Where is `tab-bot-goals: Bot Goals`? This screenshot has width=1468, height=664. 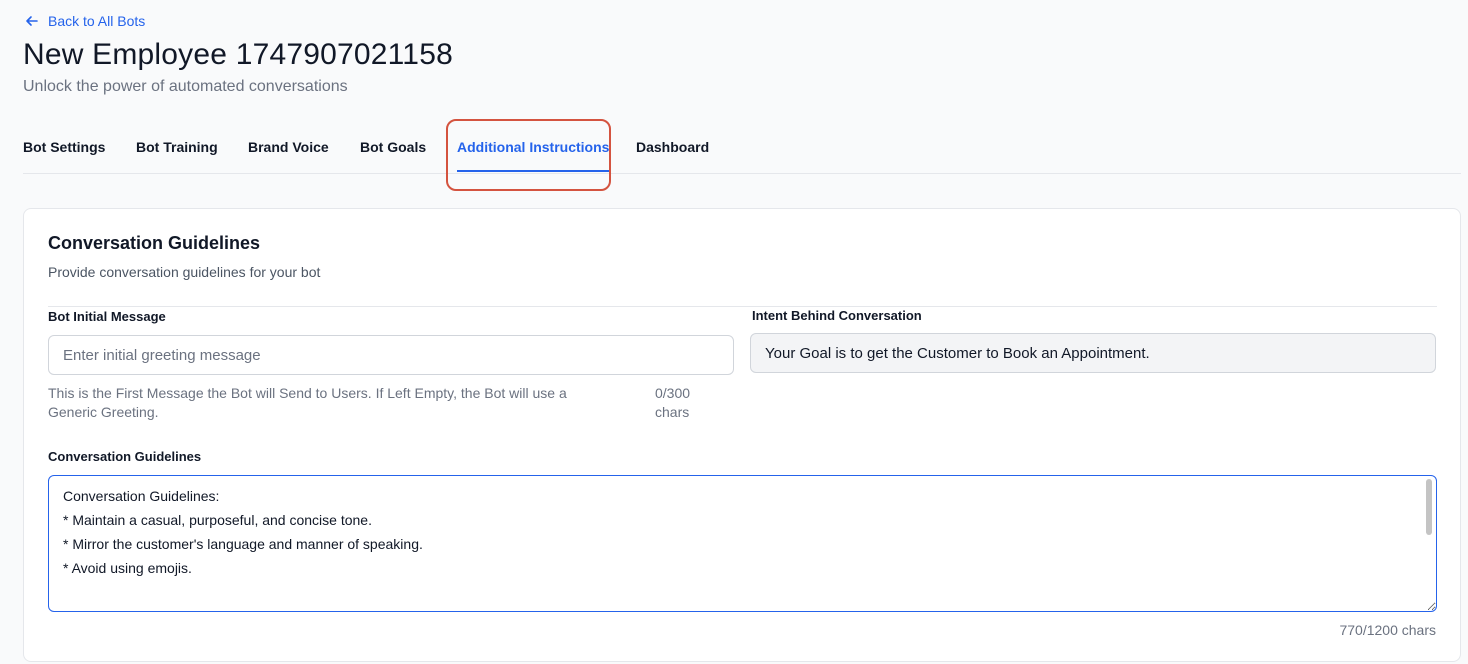 tab-bot-goals: Bot Goals is located at coordinates (393, 146).